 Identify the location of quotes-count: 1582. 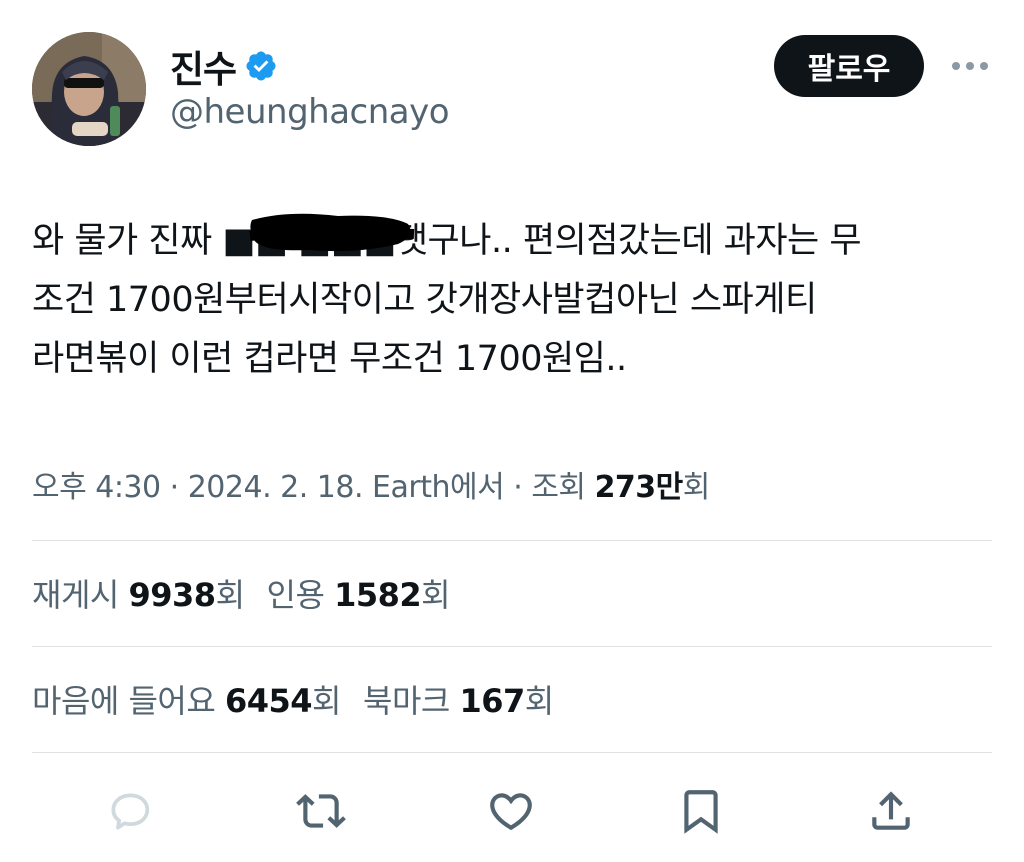
(378, 595).